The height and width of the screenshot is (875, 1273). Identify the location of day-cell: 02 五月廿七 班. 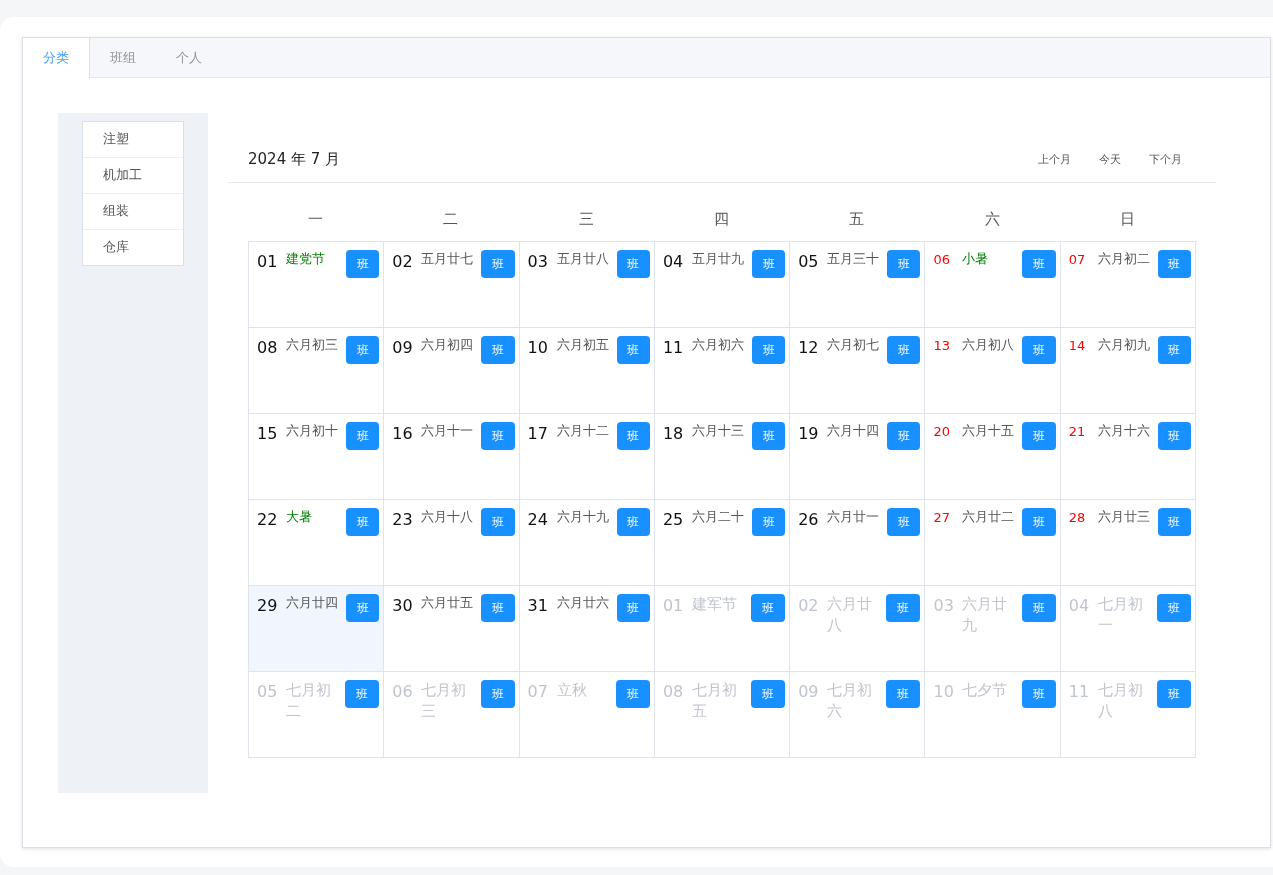
(452, 285).